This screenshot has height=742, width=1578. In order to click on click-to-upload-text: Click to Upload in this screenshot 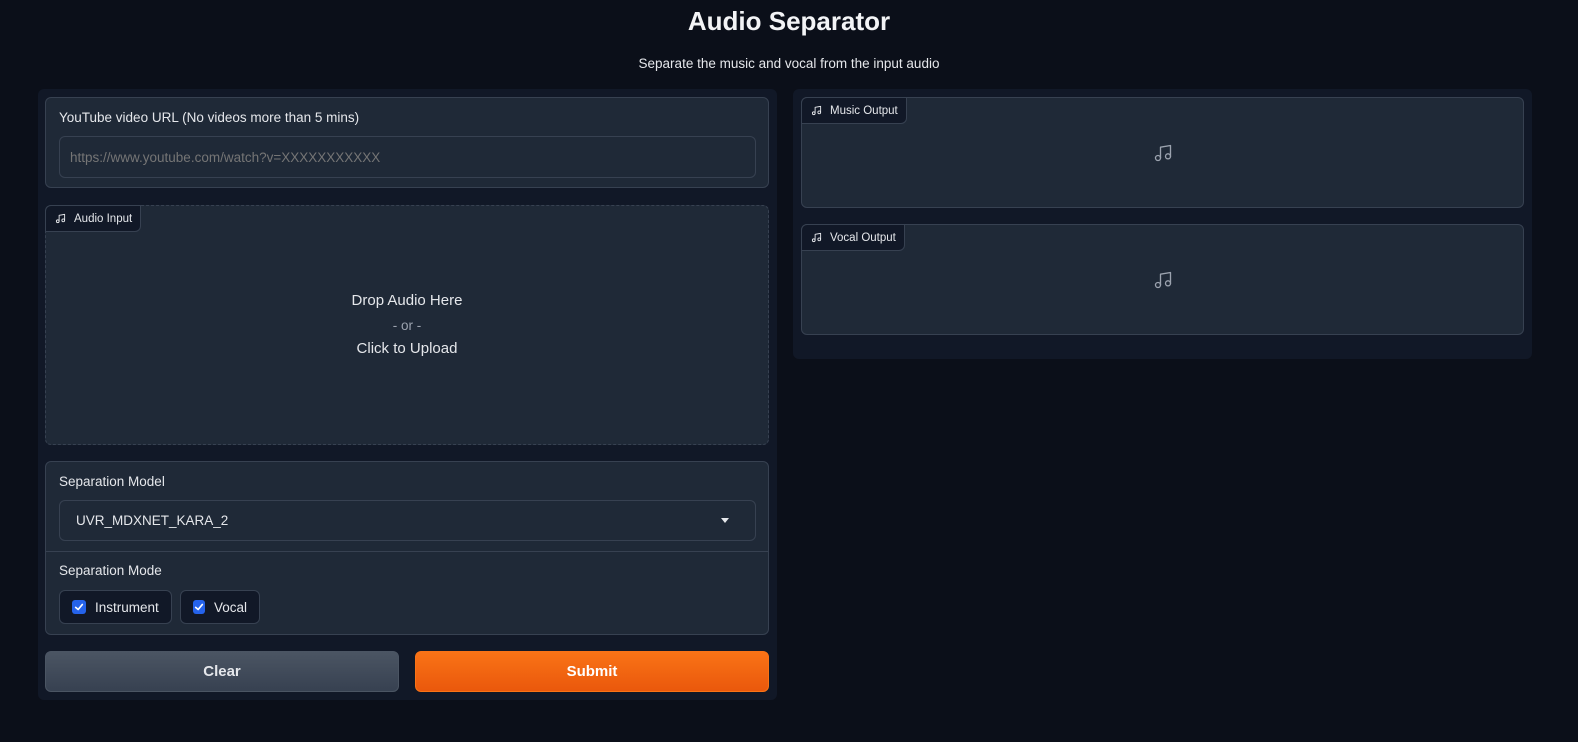, I will do `click(407, 348)`.